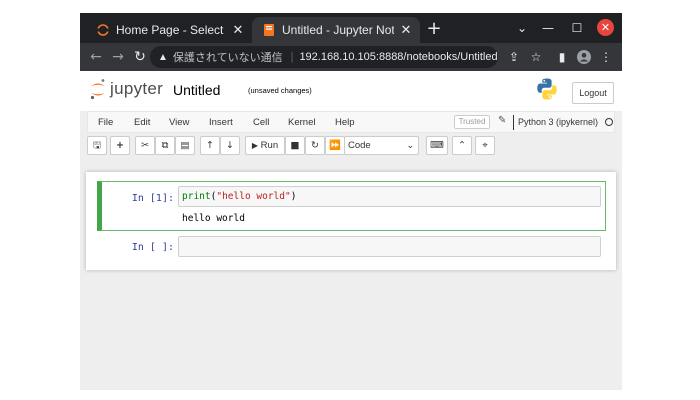 This screenshot has height=400, width=700. What do you see at coordinates (513, 122) in the screenshot?
I see `kernel-separator` at bounding box center [513, 122].